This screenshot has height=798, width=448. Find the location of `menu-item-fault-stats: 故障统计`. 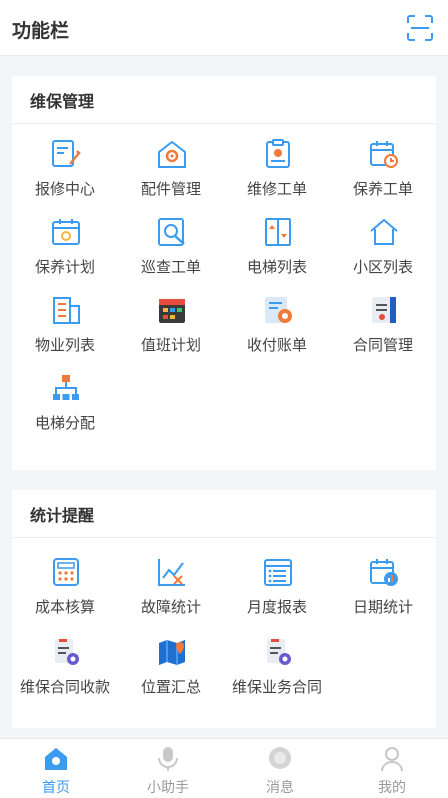

menu-item-fault-stats: 故障统计 is located at coordinates (171, 583).